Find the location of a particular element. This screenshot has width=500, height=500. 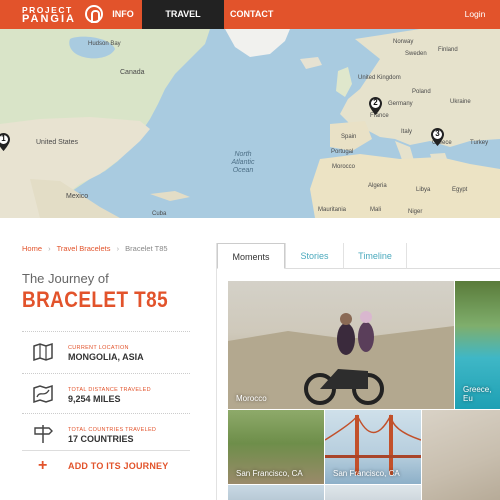

moment-photo-sand is located at coordinates (461, 455).